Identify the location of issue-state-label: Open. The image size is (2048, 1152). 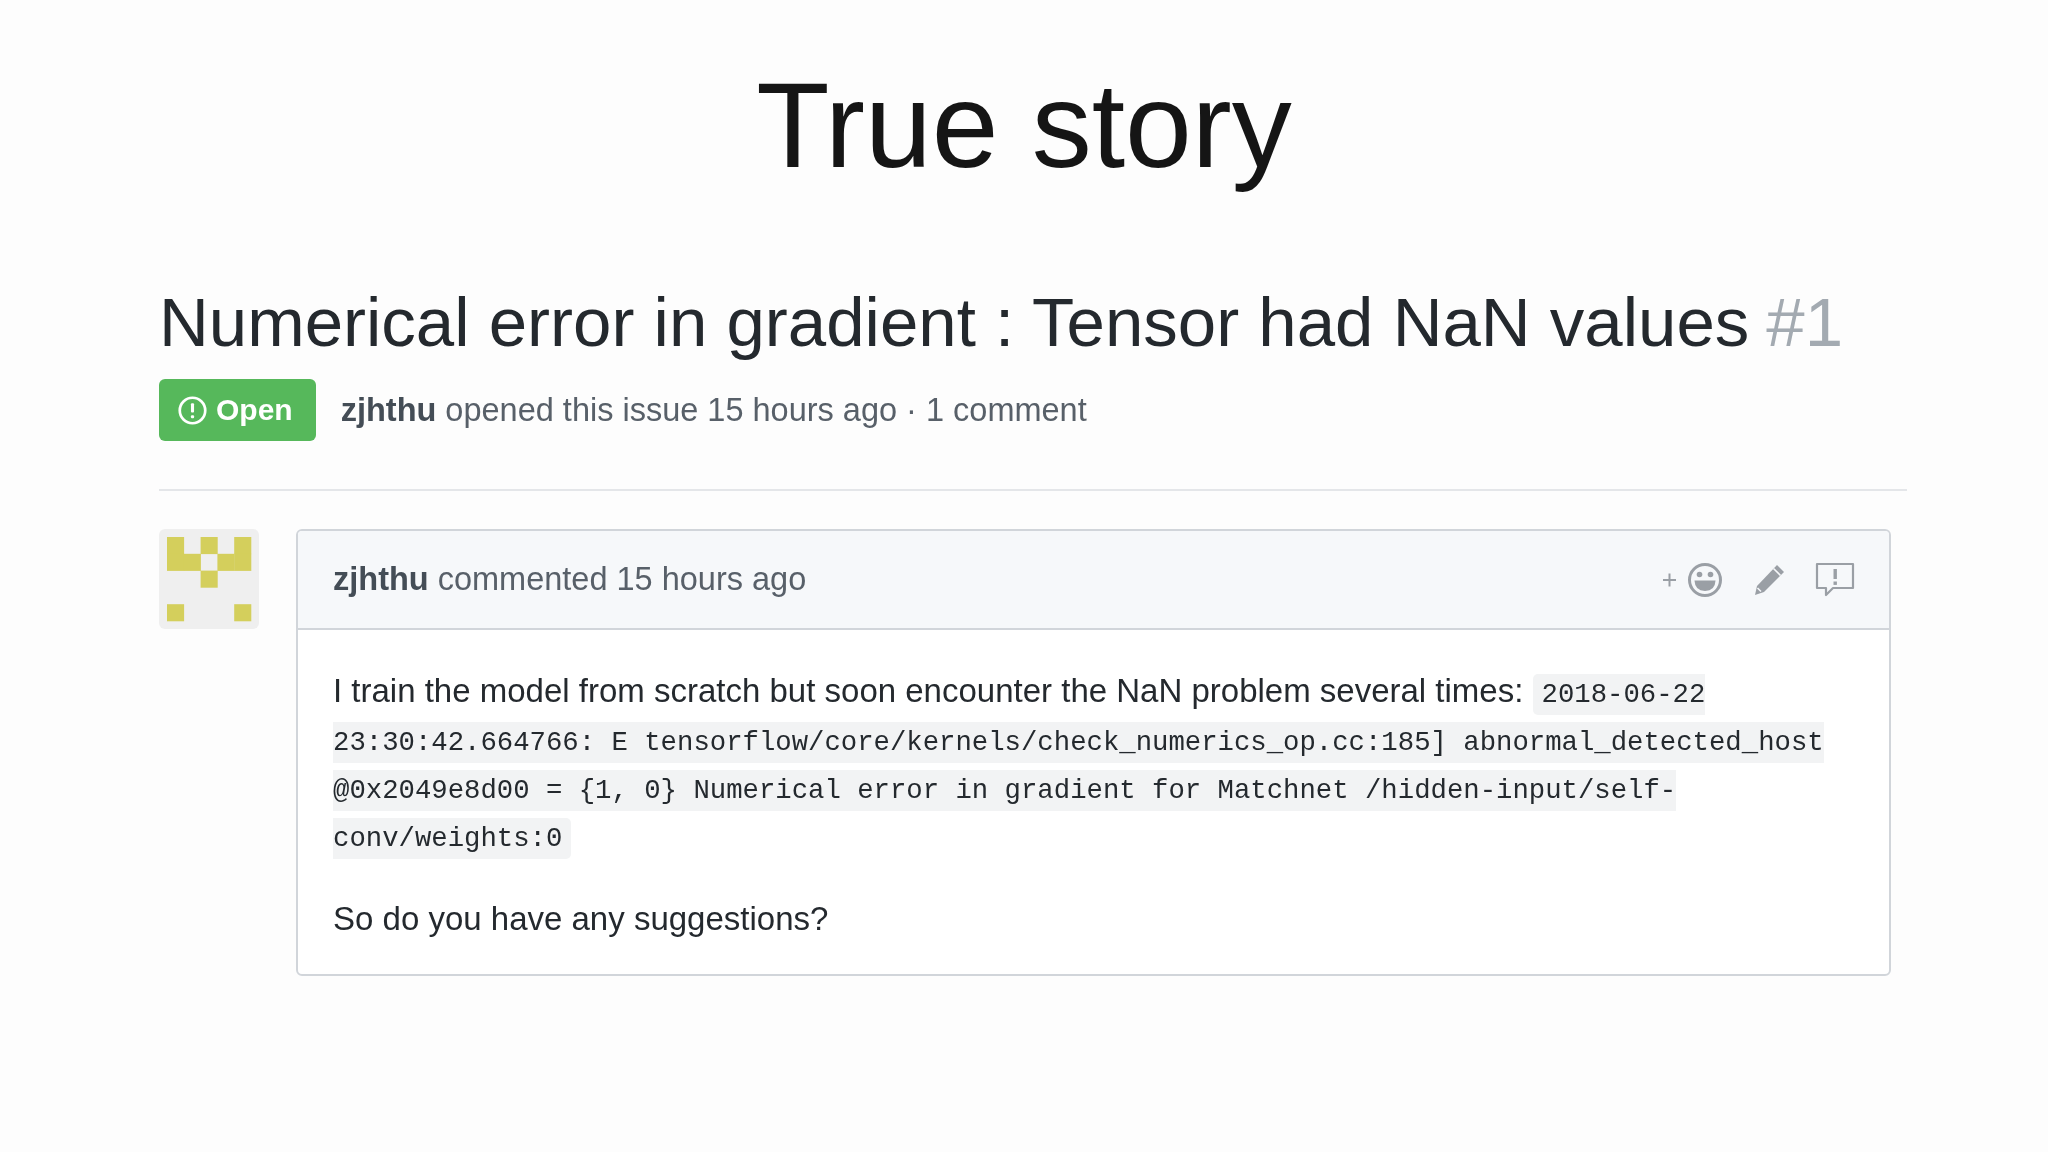
(254, 410).